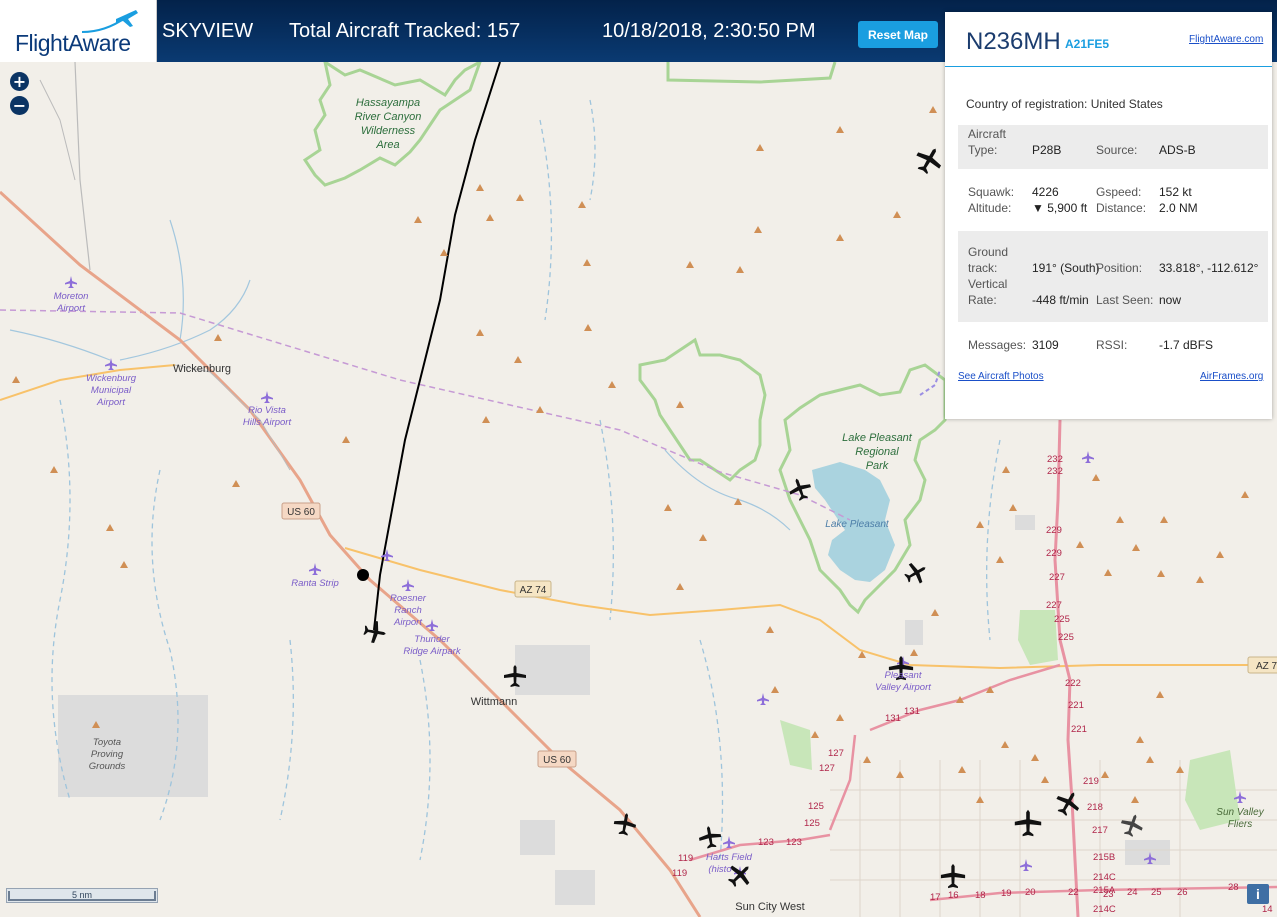 The image size is (1277, 917). I want to click on road-number: 17, so click(935, 897).